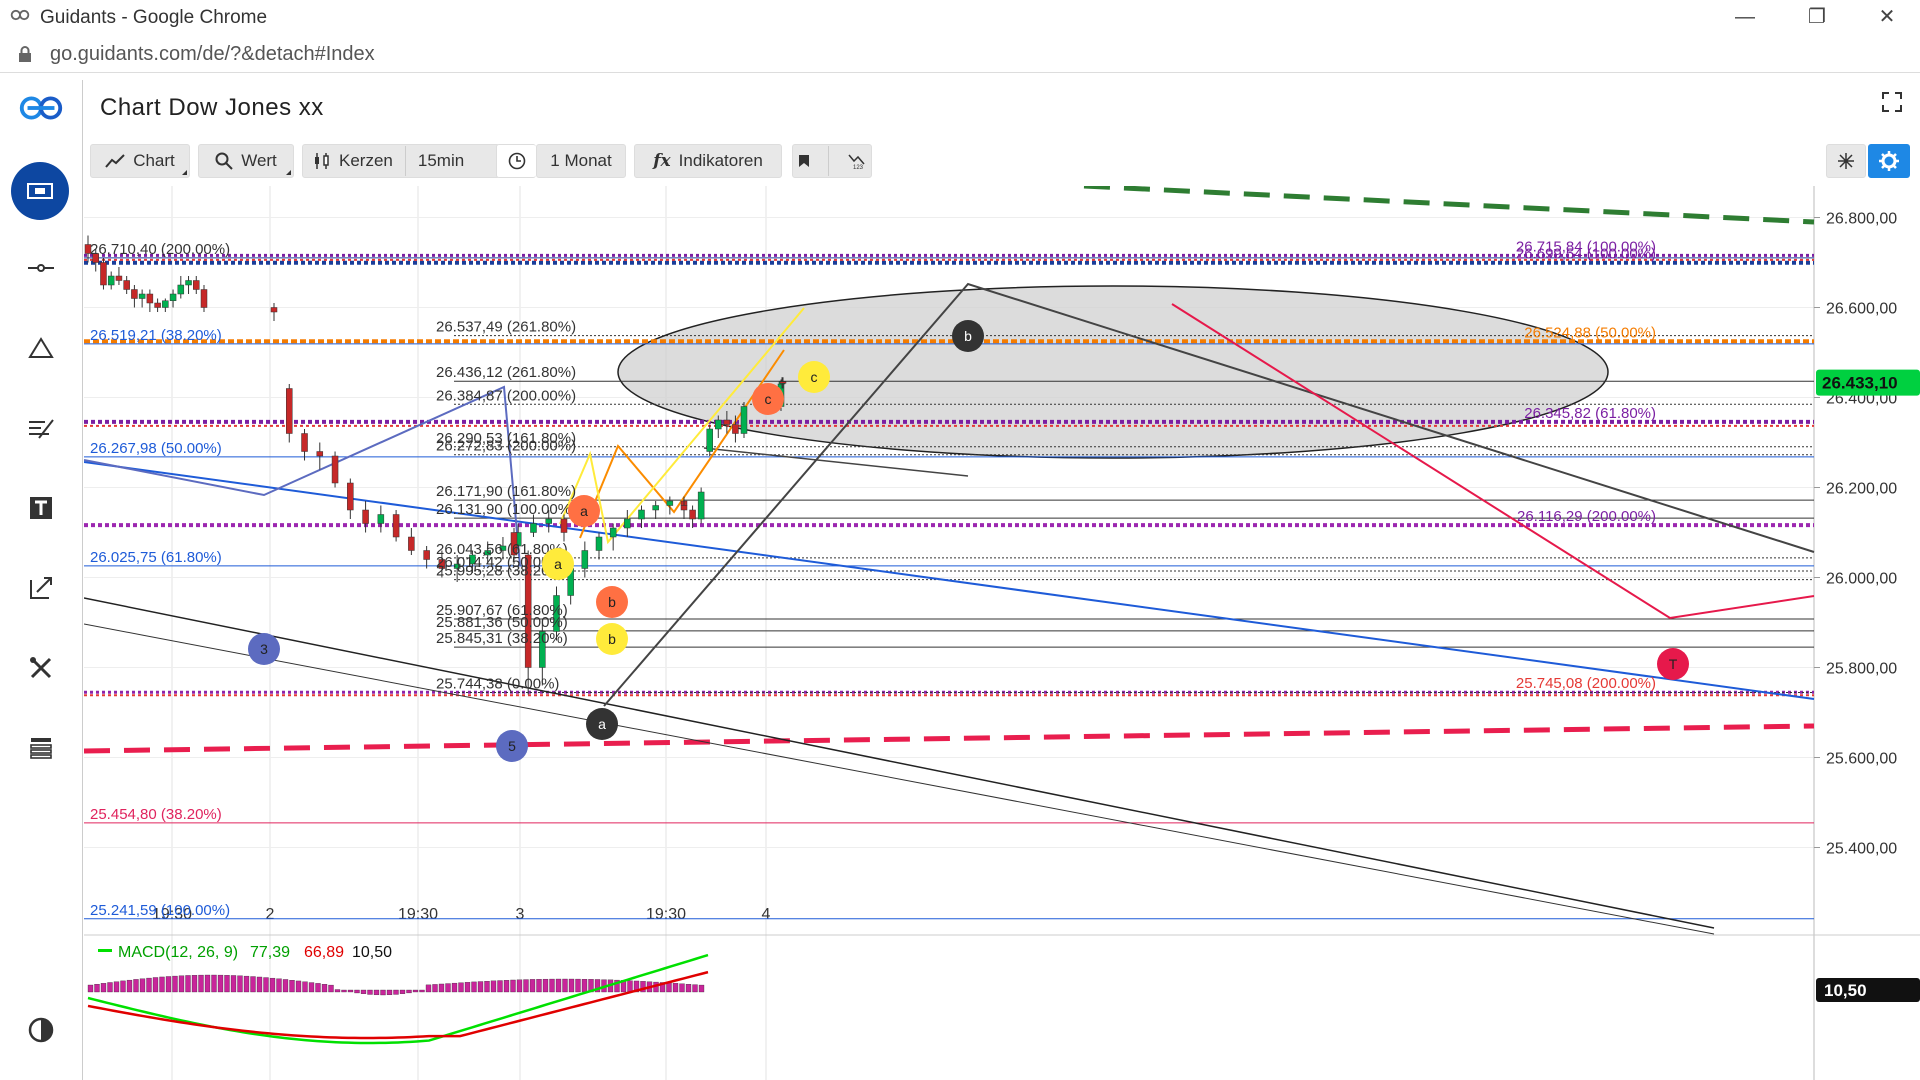 The width and height of the screenshot is (1920, 1080). I want to click on x-tick-label: 19:30, so click(666, 914).